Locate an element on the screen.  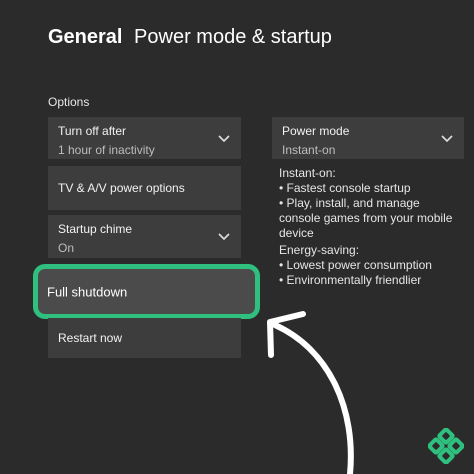
power-mode-label: Power mode is located at coordinates (316, 131).